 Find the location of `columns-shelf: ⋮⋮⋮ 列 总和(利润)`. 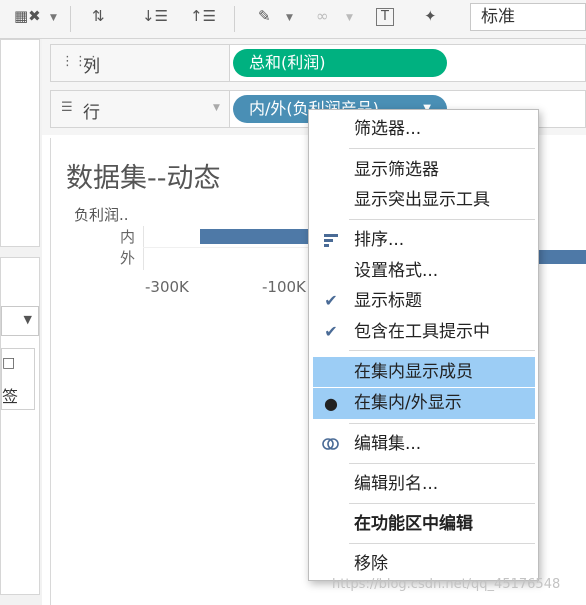

columns-shelf: ⋮⋮⋮ 列 总和(利润) is located at coordinates (318, 63).